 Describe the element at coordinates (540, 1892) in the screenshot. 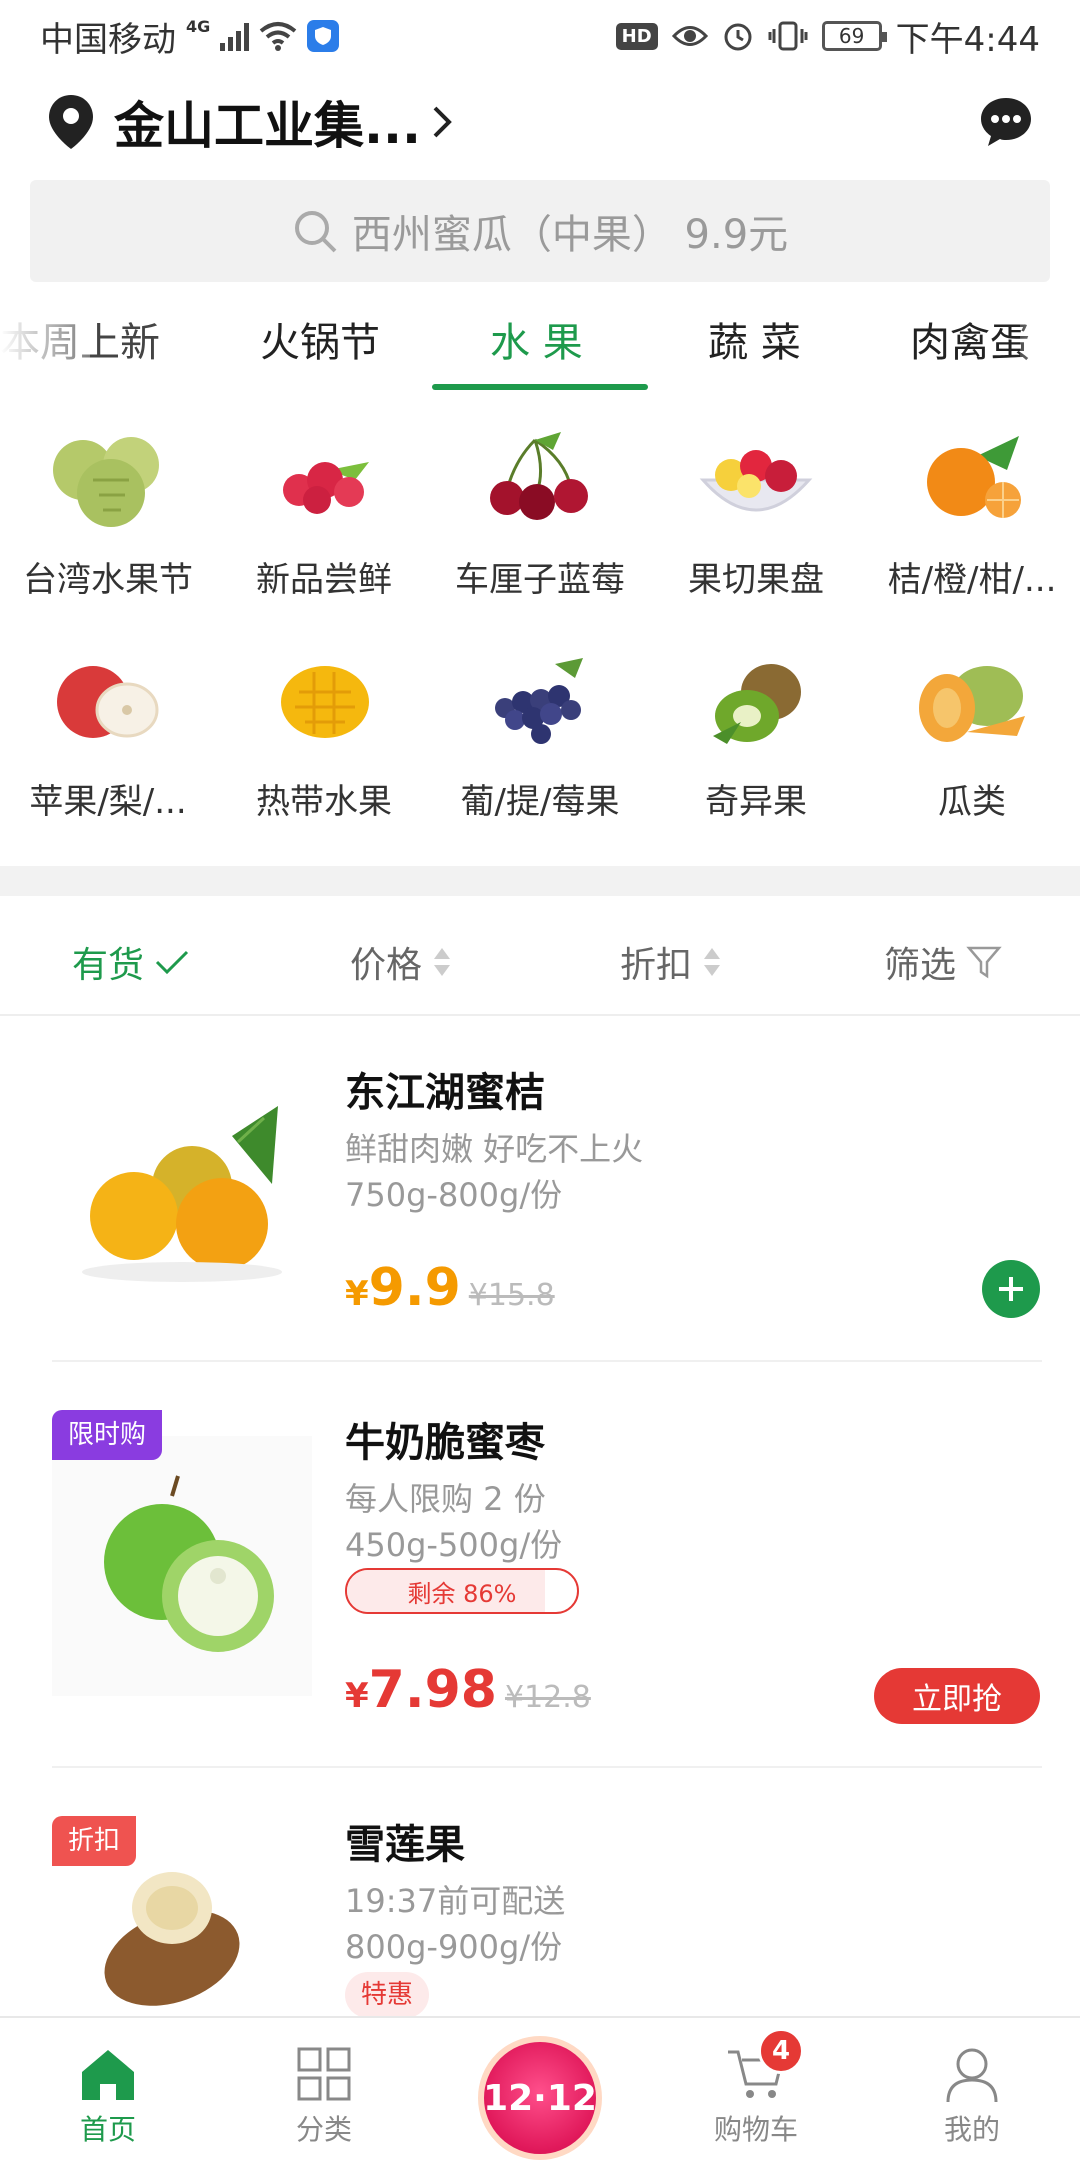

I see `product-card: 折扣 雪莲果 19:37前可配送 800g-900g/份 特惠` at that location.